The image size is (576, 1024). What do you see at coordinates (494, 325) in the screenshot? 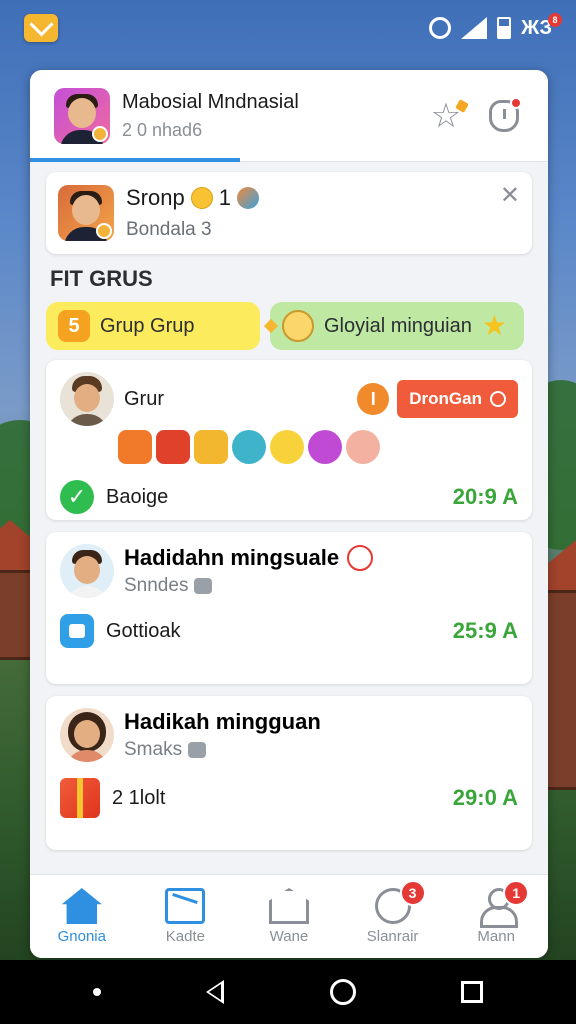
I see `star-icon: ★` at bounding box center [494, 325].